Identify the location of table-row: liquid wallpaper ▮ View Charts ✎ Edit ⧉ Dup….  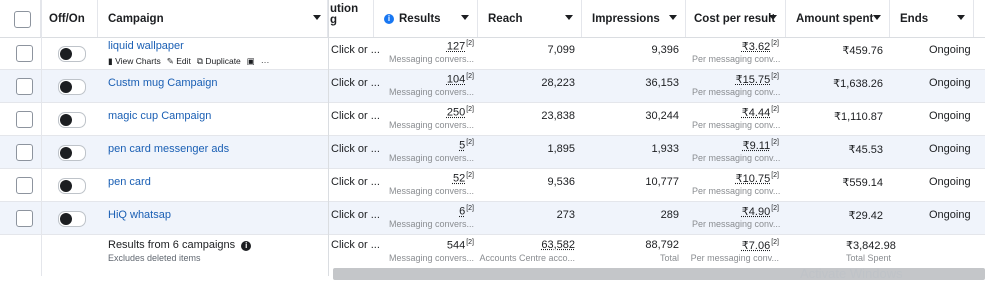
(492, 53).